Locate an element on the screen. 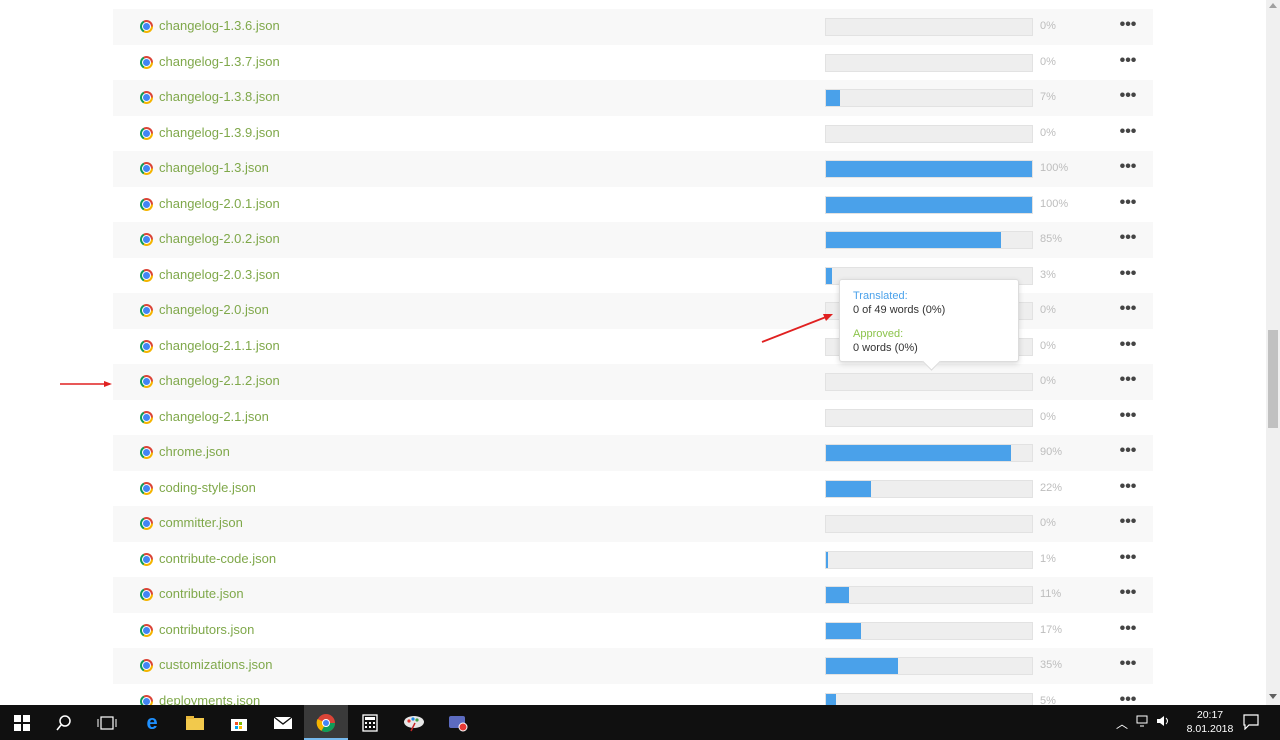  file-explorer-icon is located at coordinates (195, 722).